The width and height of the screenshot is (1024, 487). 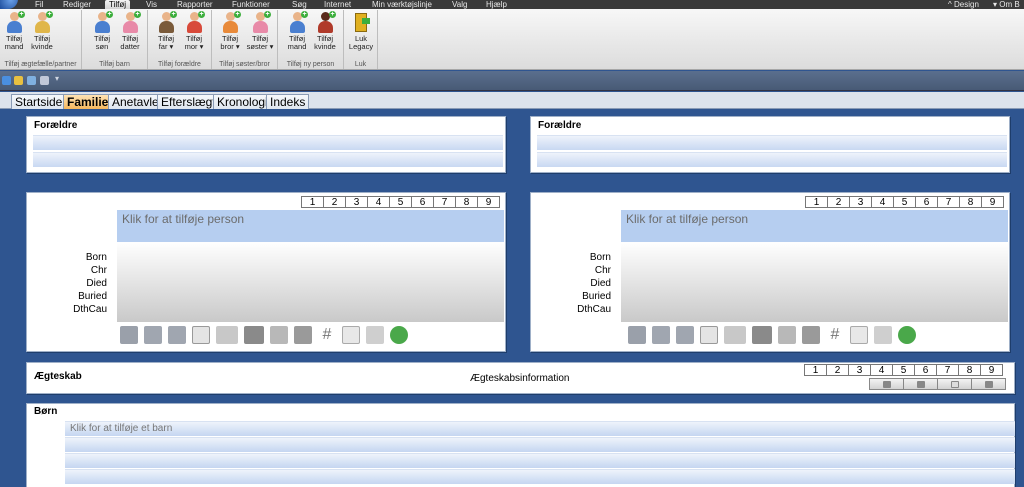 What do you see at coordinates (194, 31) in the screenshot?
I see `add-mother-button: + Tilføj mor ▾` at bounding box center [194, 31].